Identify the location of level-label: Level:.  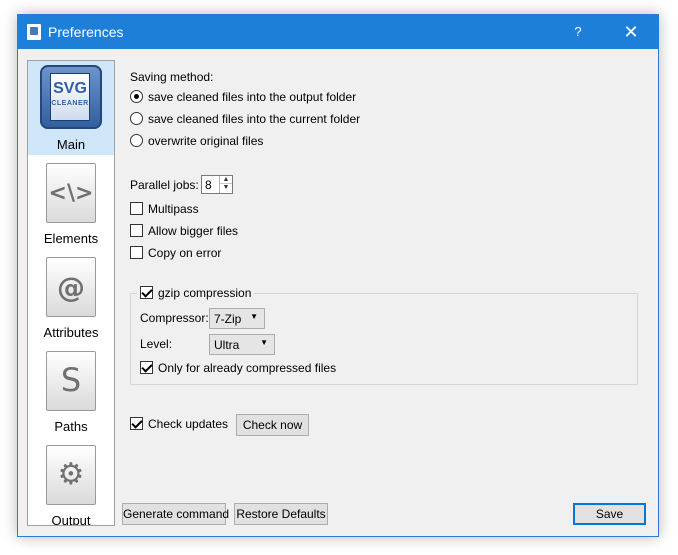
(156, 344).